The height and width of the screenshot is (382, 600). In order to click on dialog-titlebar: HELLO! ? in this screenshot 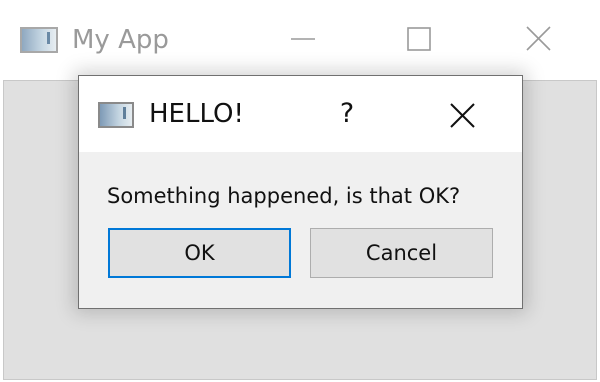, I will do `click(300, 114)`.